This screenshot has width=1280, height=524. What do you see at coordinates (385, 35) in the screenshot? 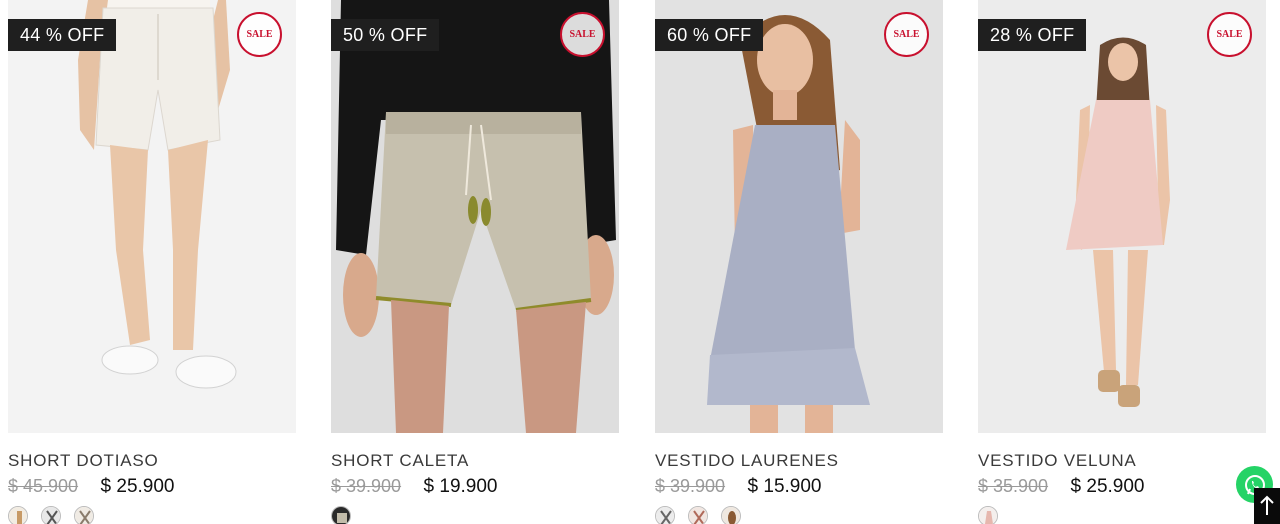
I see `discount-badge: 50 % OFF` at bounding box center [385, 35].